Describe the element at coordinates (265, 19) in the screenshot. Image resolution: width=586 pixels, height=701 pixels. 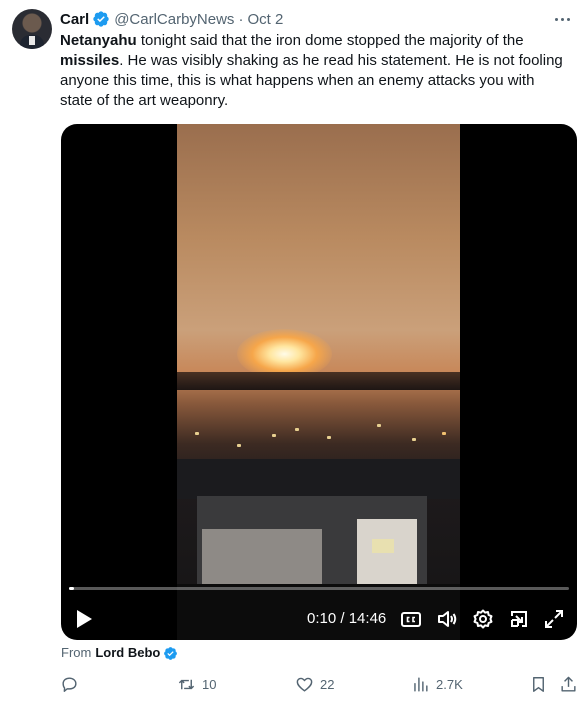
I see `post-date: Oct 2` at that location.